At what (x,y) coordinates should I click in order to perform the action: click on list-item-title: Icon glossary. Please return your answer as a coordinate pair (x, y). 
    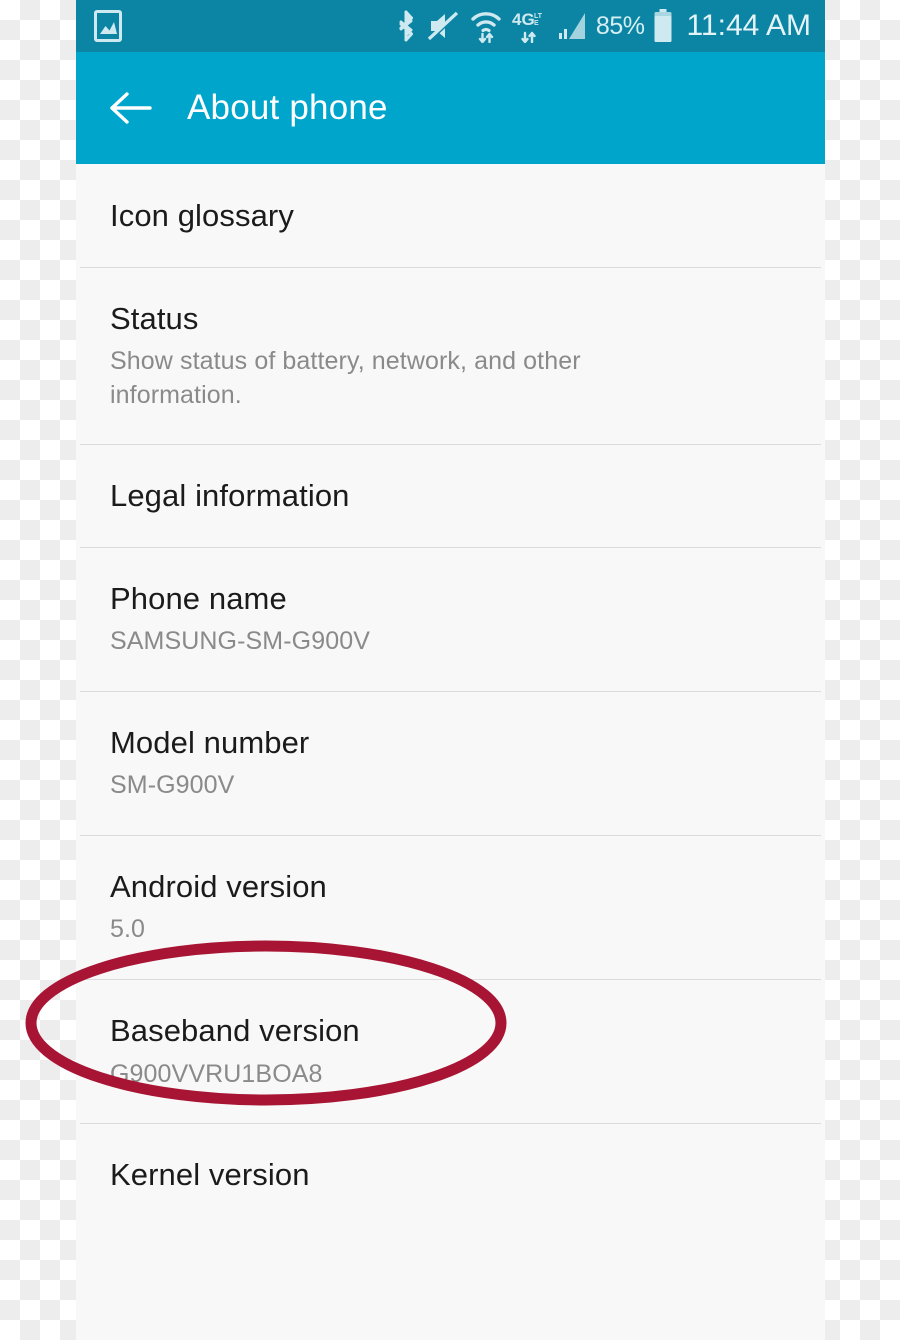
    Looking at the image, I should click on (202, 215).